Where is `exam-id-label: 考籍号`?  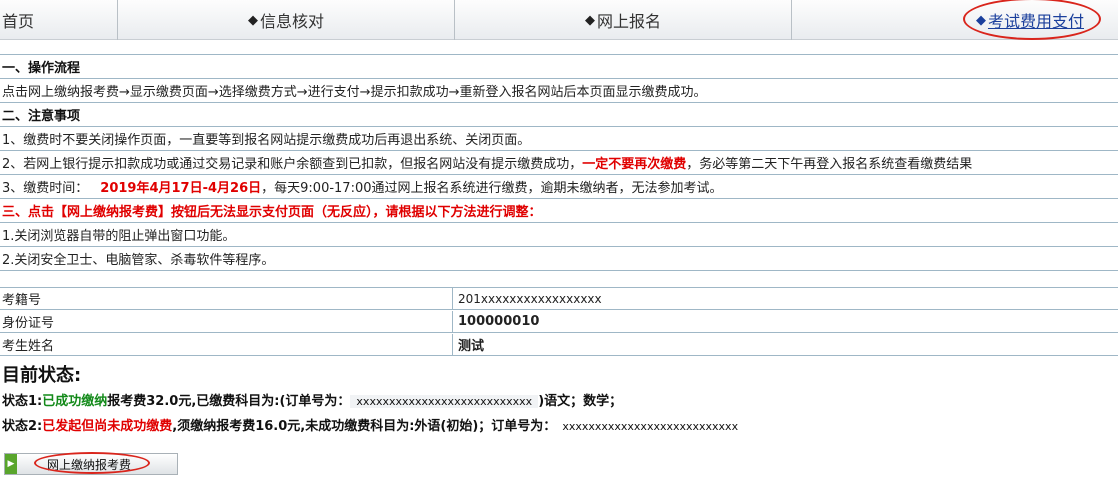
exam-id-label: 考籍号 is located at coordinates (226, 298).